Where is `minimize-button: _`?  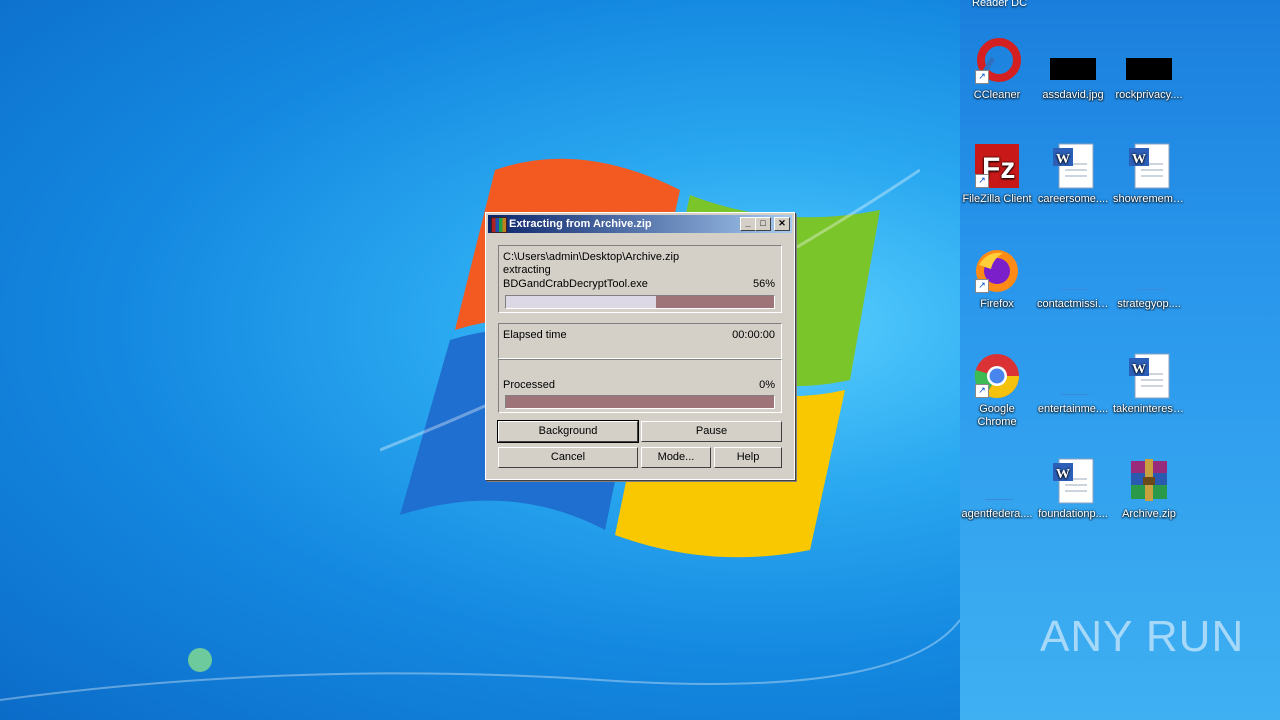 minimize-button: _ is located at coordinates (748, 224).